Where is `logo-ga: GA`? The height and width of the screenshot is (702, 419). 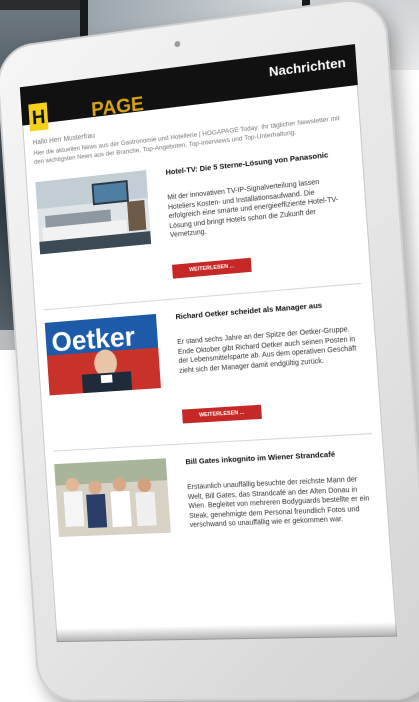
logo-ga: GA is located at coordinates (77, 112).